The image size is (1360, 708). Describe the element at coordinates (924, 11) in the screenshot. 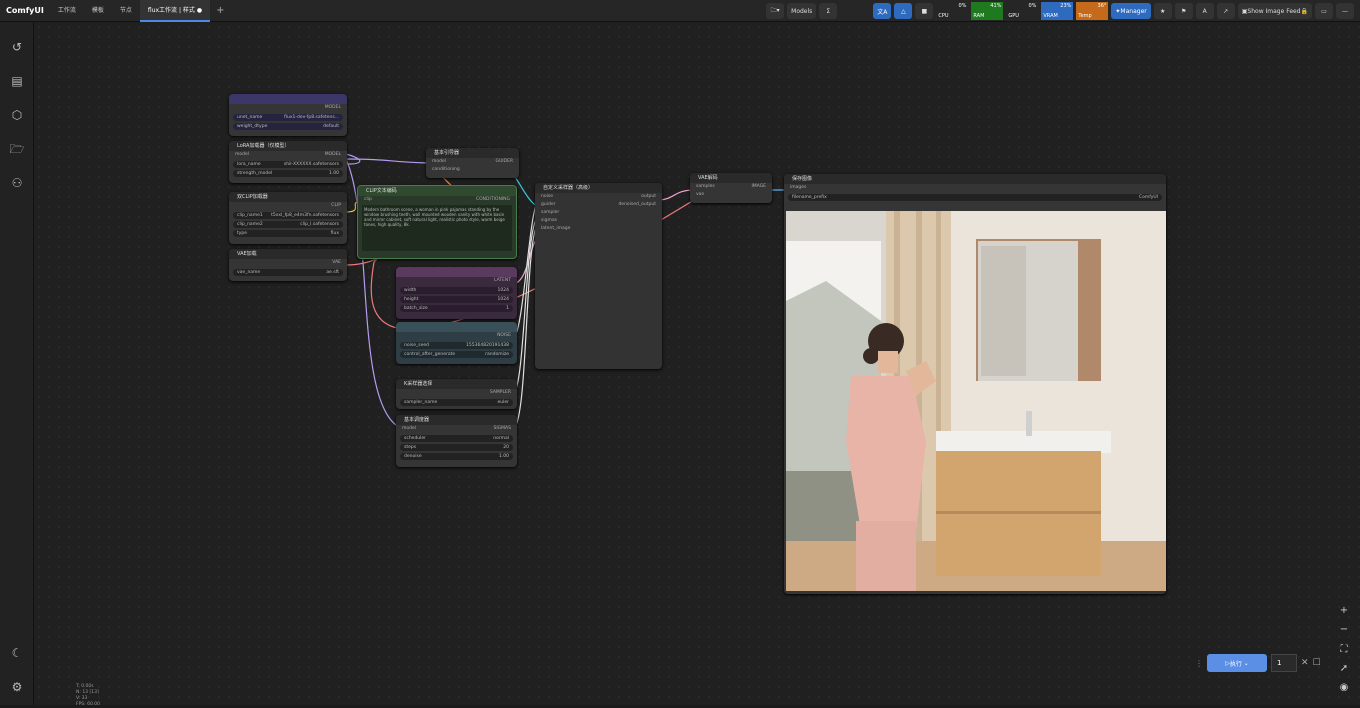

I see `stop-icon: ■` at that location.